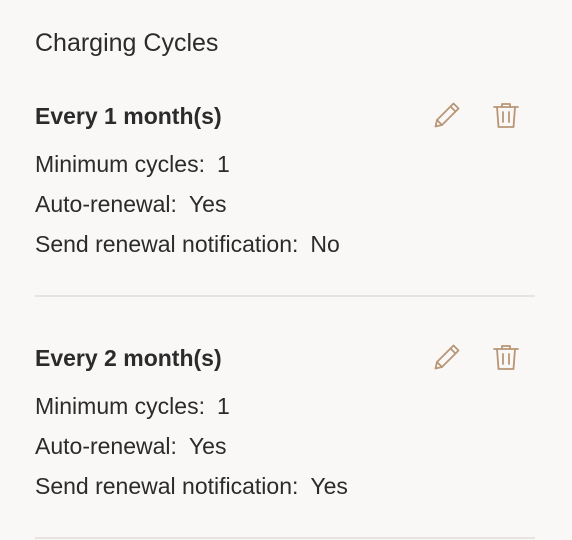  Describe the element at coordinates (127, 43) in the screenshot. I see `section-title: Charging Cycles` at that location.